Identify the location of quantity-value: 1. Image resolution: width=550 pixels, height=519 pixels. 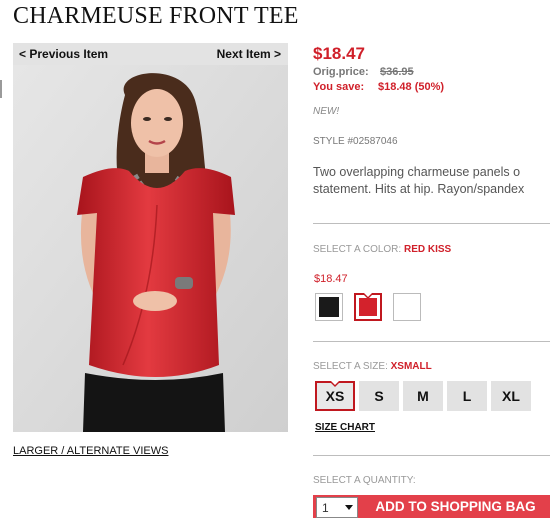
(325, 508).